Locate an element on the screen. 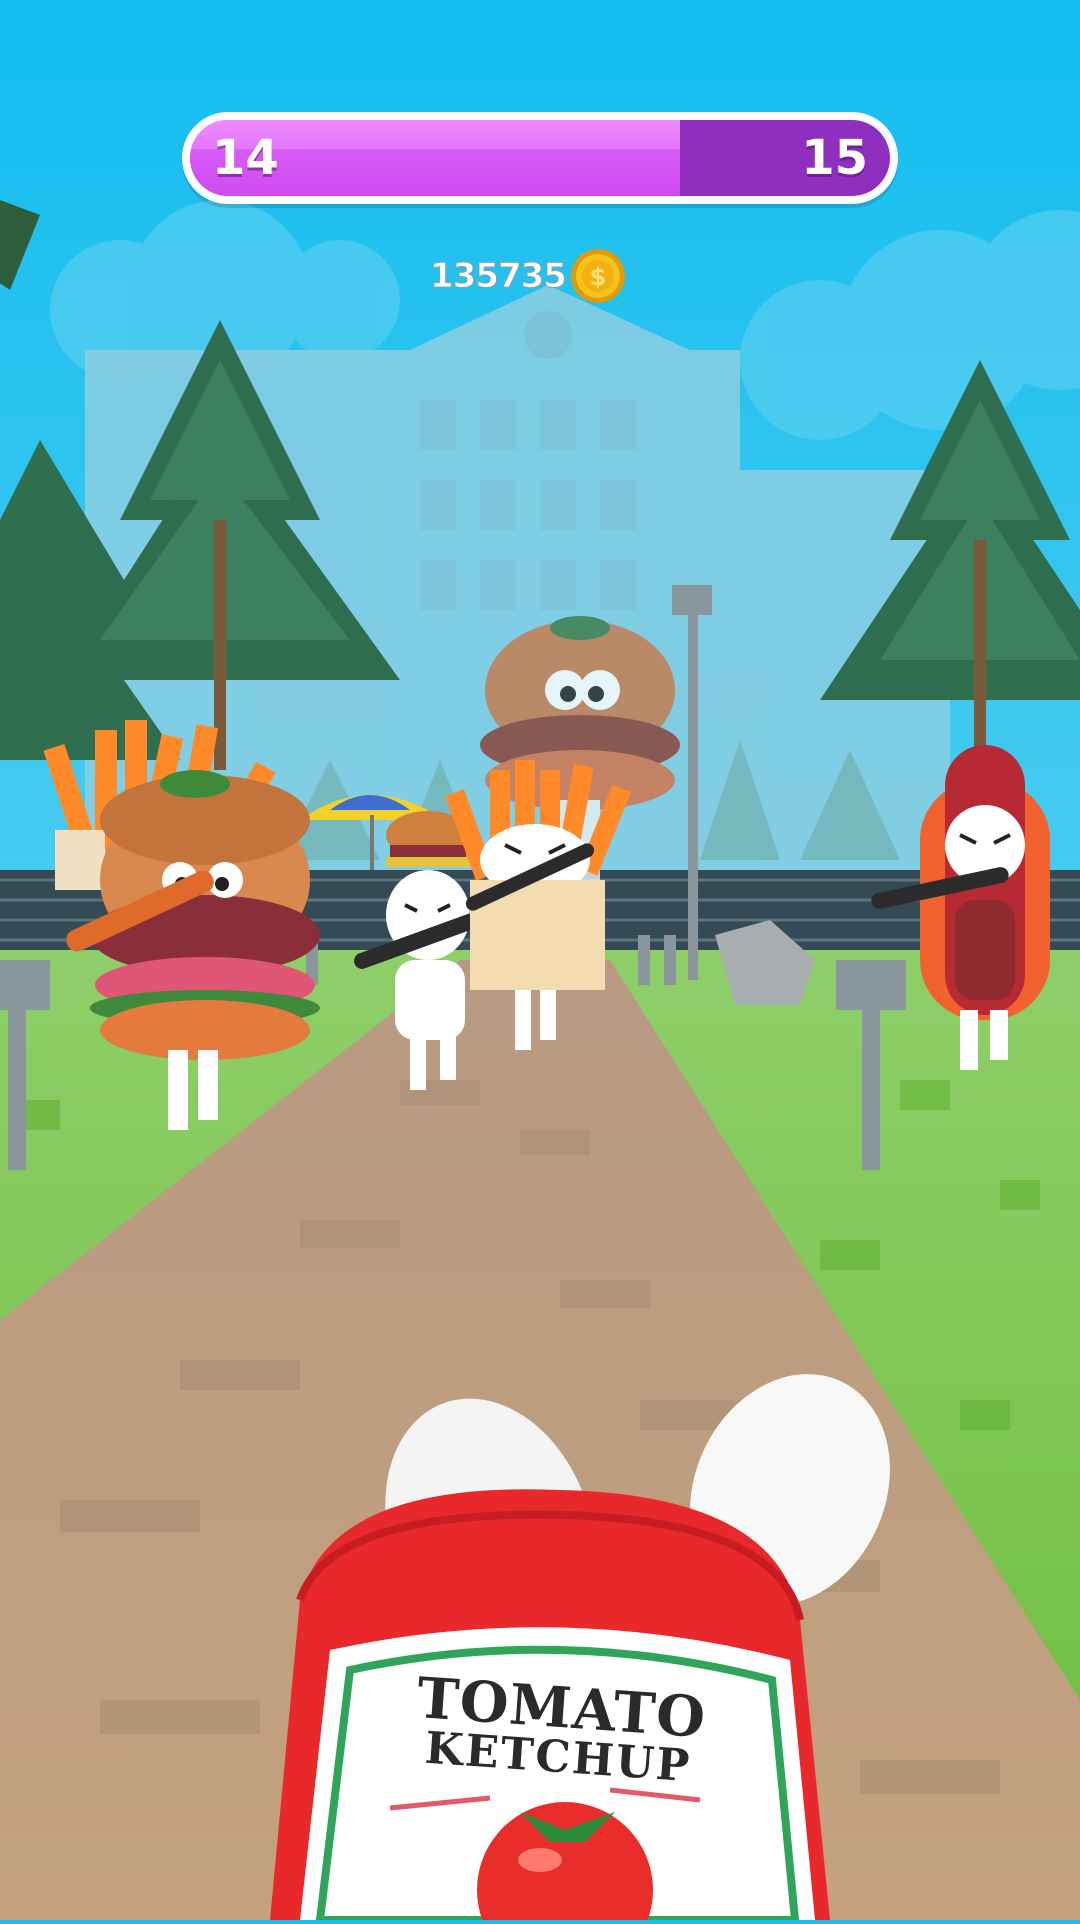  current-level-number: 14 is located at coordinates (245, 158).